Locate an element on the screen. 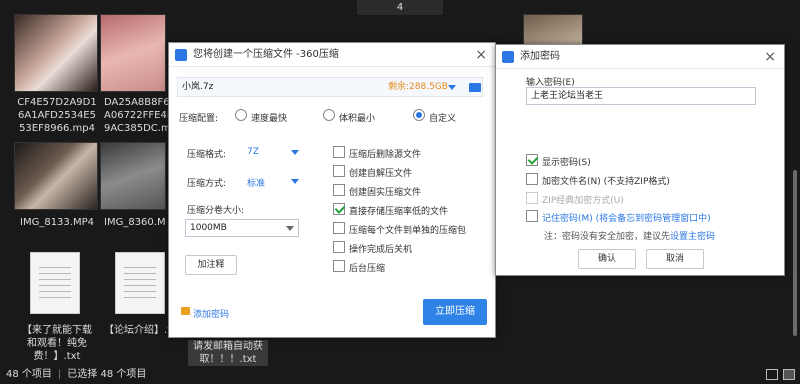 This screenshot has width=800, height=384. password-input: 上老王论坛当老王 is located at coordinates (641, 96).